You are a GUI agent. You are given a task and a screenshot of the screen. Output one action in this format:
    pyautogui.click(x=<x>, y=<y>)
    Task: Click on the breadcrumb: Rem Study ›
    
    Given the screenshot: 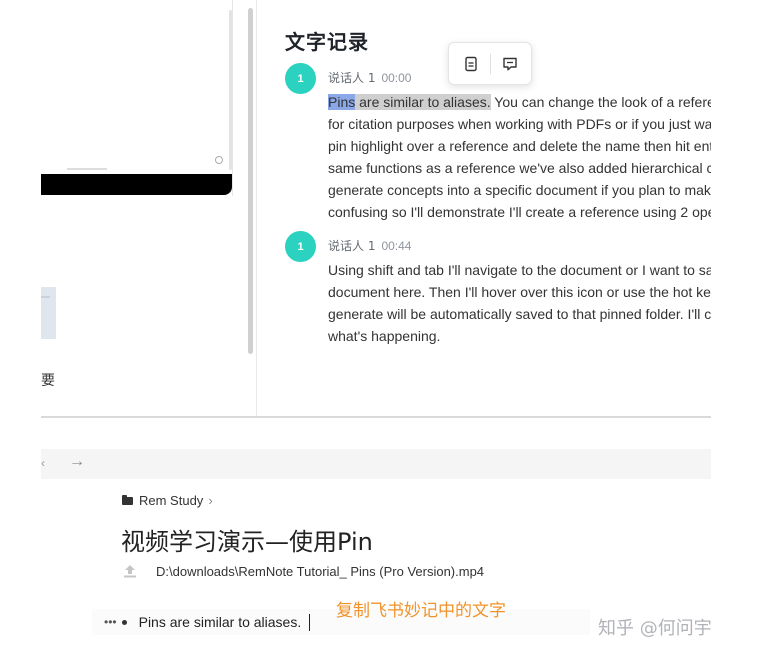 What is the action you would take?
    pyautogui.click(x=167, y=500)
    